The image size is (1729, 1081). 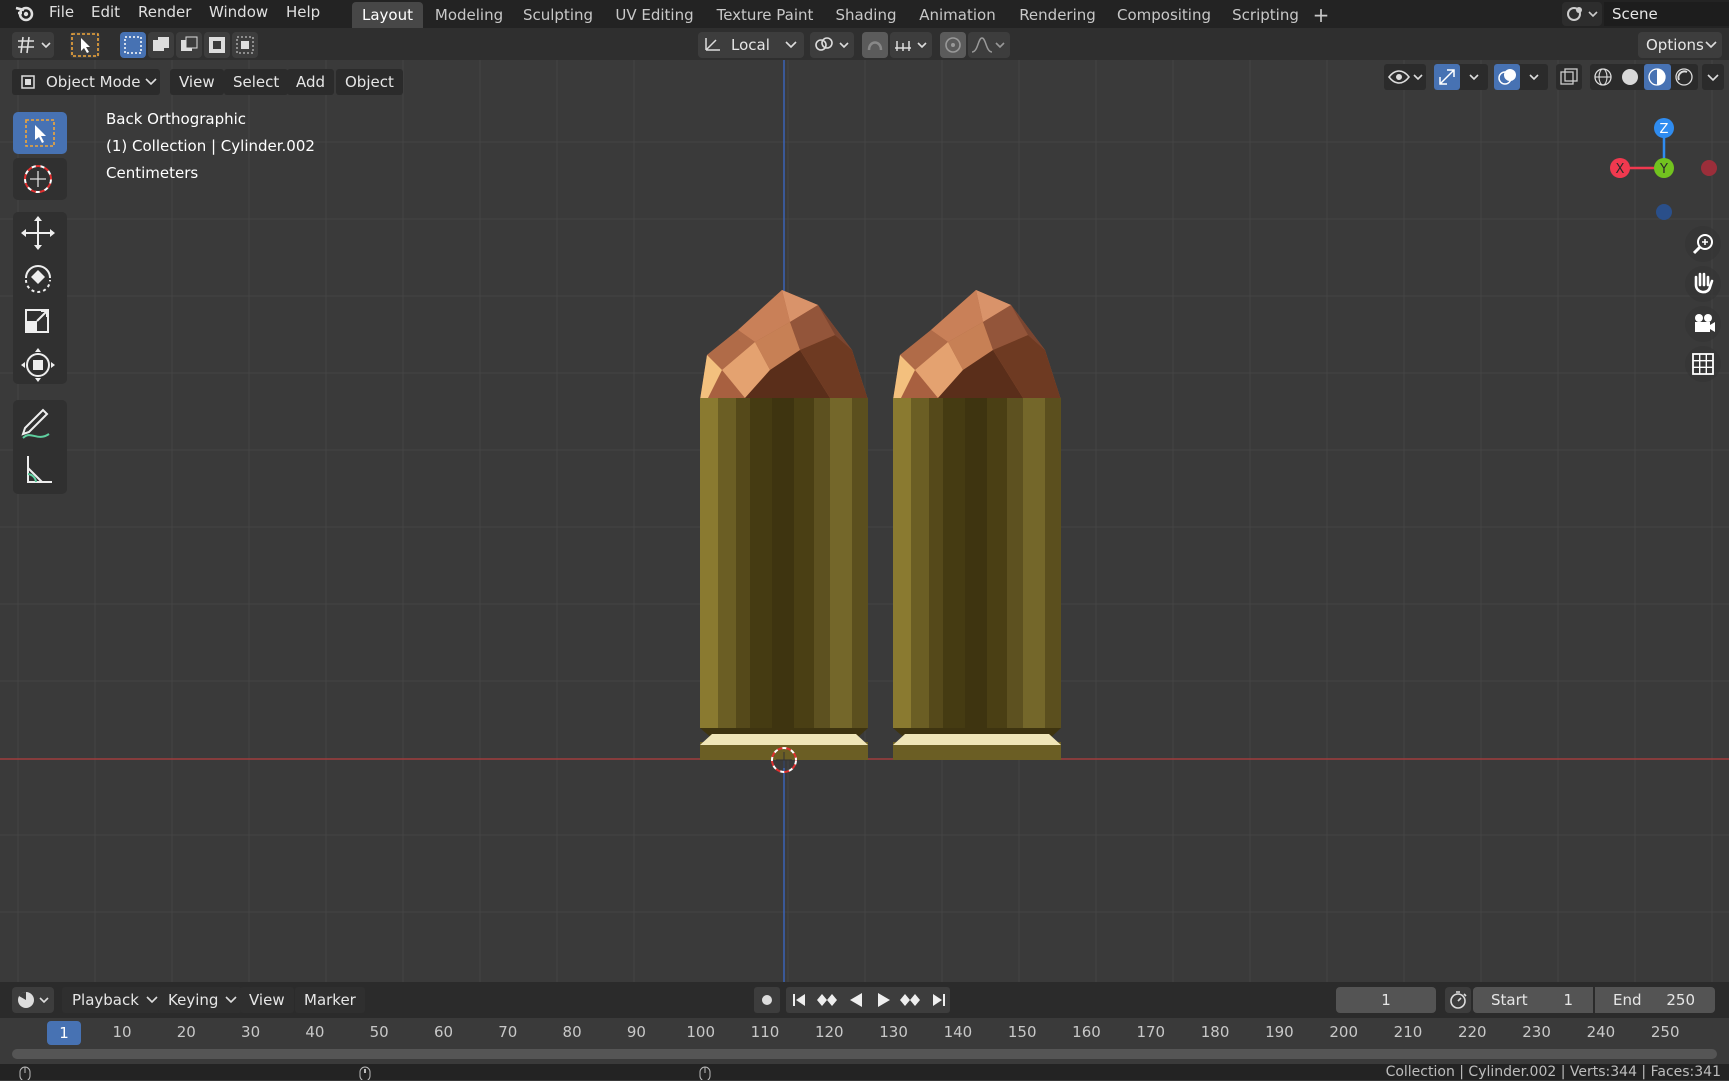 I want to click on select-box-tool, so click(x=40, y=133).